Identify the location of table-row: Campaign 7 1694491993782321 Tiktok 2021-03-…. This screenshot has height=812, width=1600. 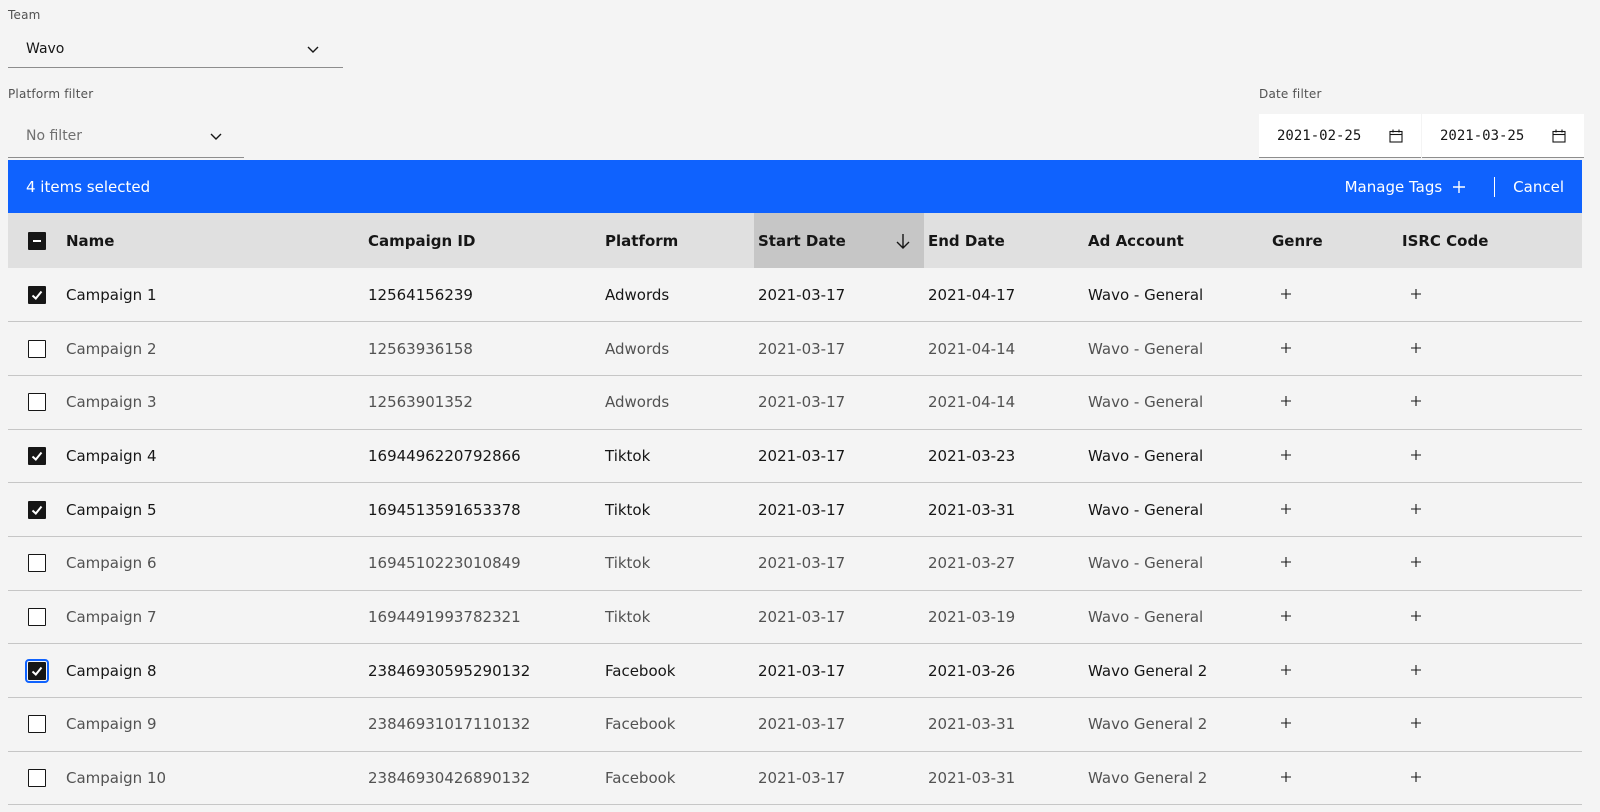
(795, 617).